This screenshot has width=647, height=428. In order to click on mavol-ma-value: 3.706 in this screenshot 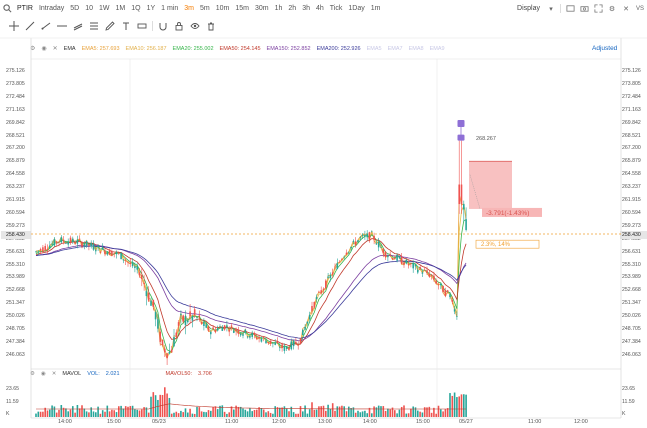, I will do `click(205, 374)`.